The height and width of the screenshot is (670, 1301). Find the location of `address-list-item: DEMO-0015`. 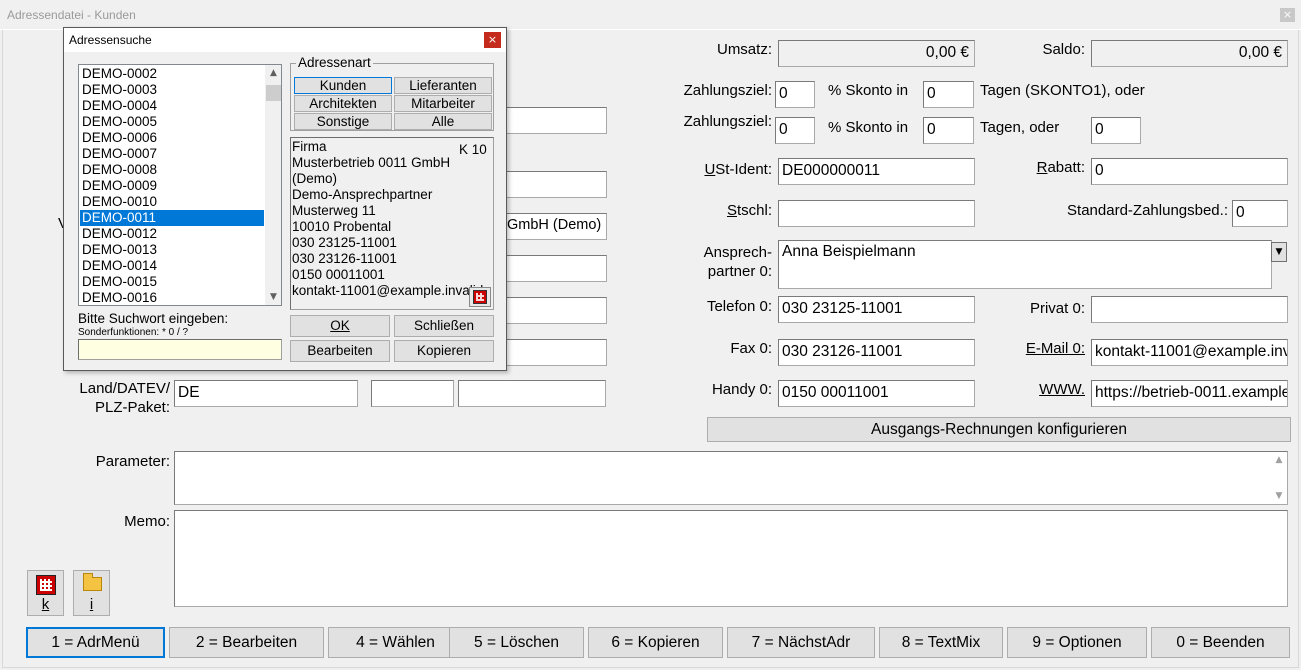

address-list-item: DEMO-0015 is located at coordinates (172, 282).